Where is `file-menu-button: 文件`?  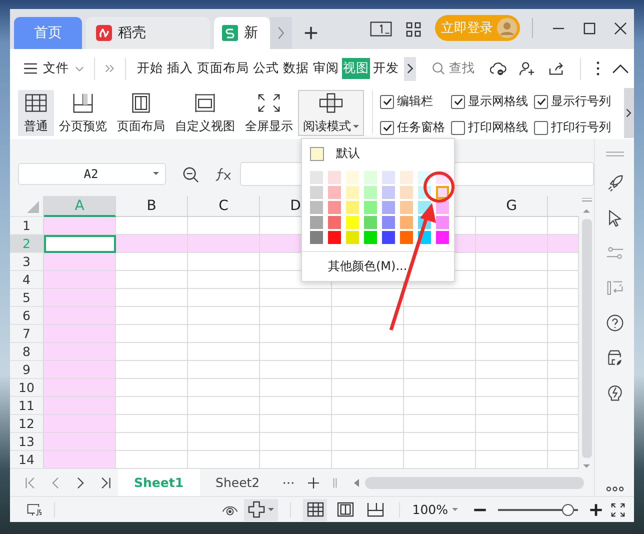
file-menu-button: 文件 is located at coordinates (54, 69).